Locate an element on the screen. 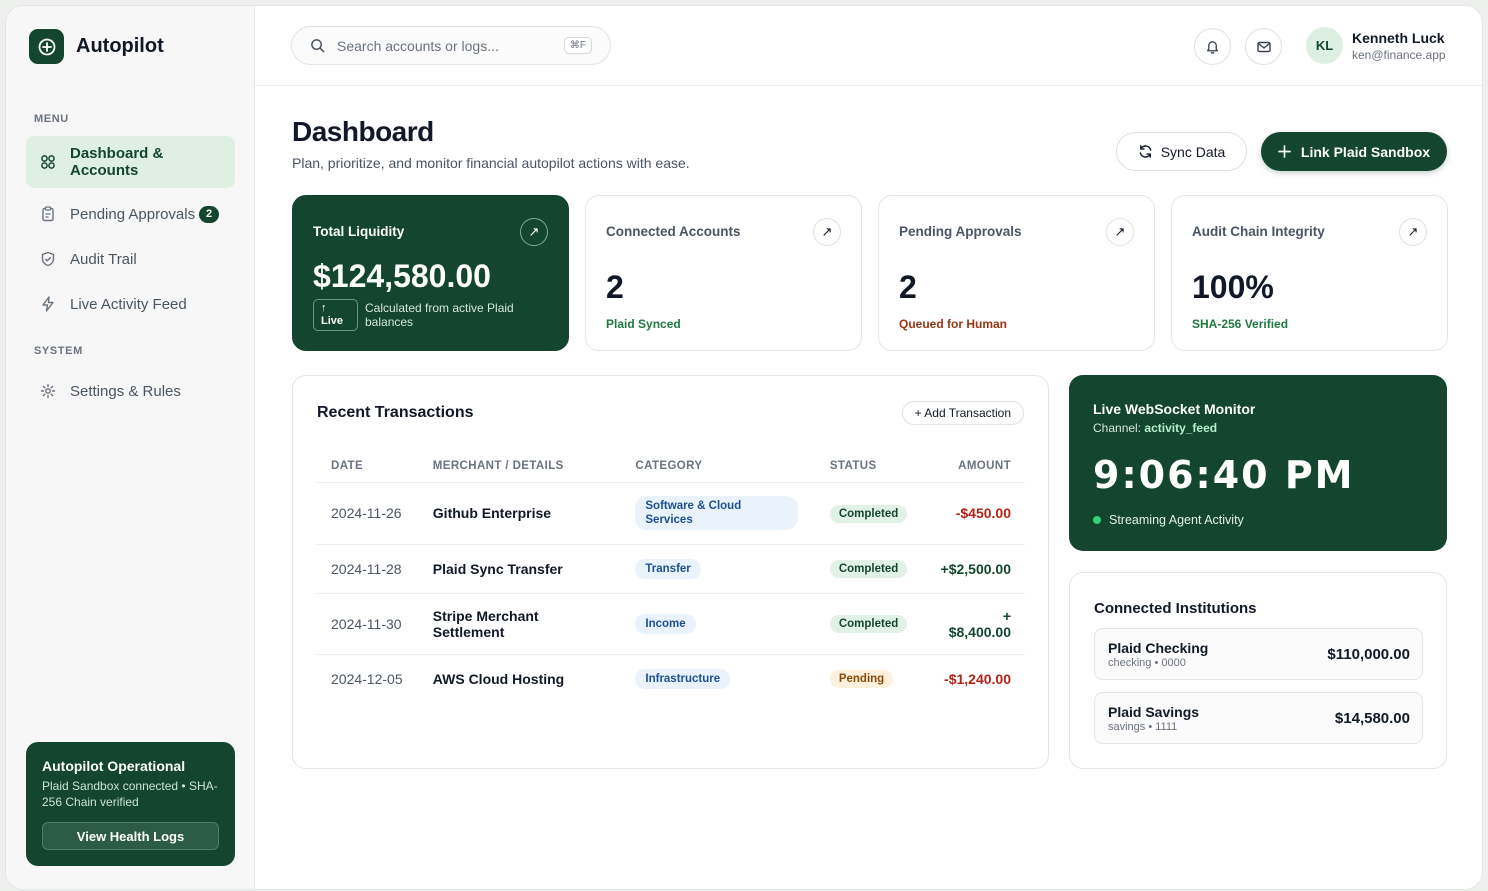 Image resolution: width=1488 pixels, height=891 pixels. institution-balance: $14,580.00 is located at coordinates (1372, 718).